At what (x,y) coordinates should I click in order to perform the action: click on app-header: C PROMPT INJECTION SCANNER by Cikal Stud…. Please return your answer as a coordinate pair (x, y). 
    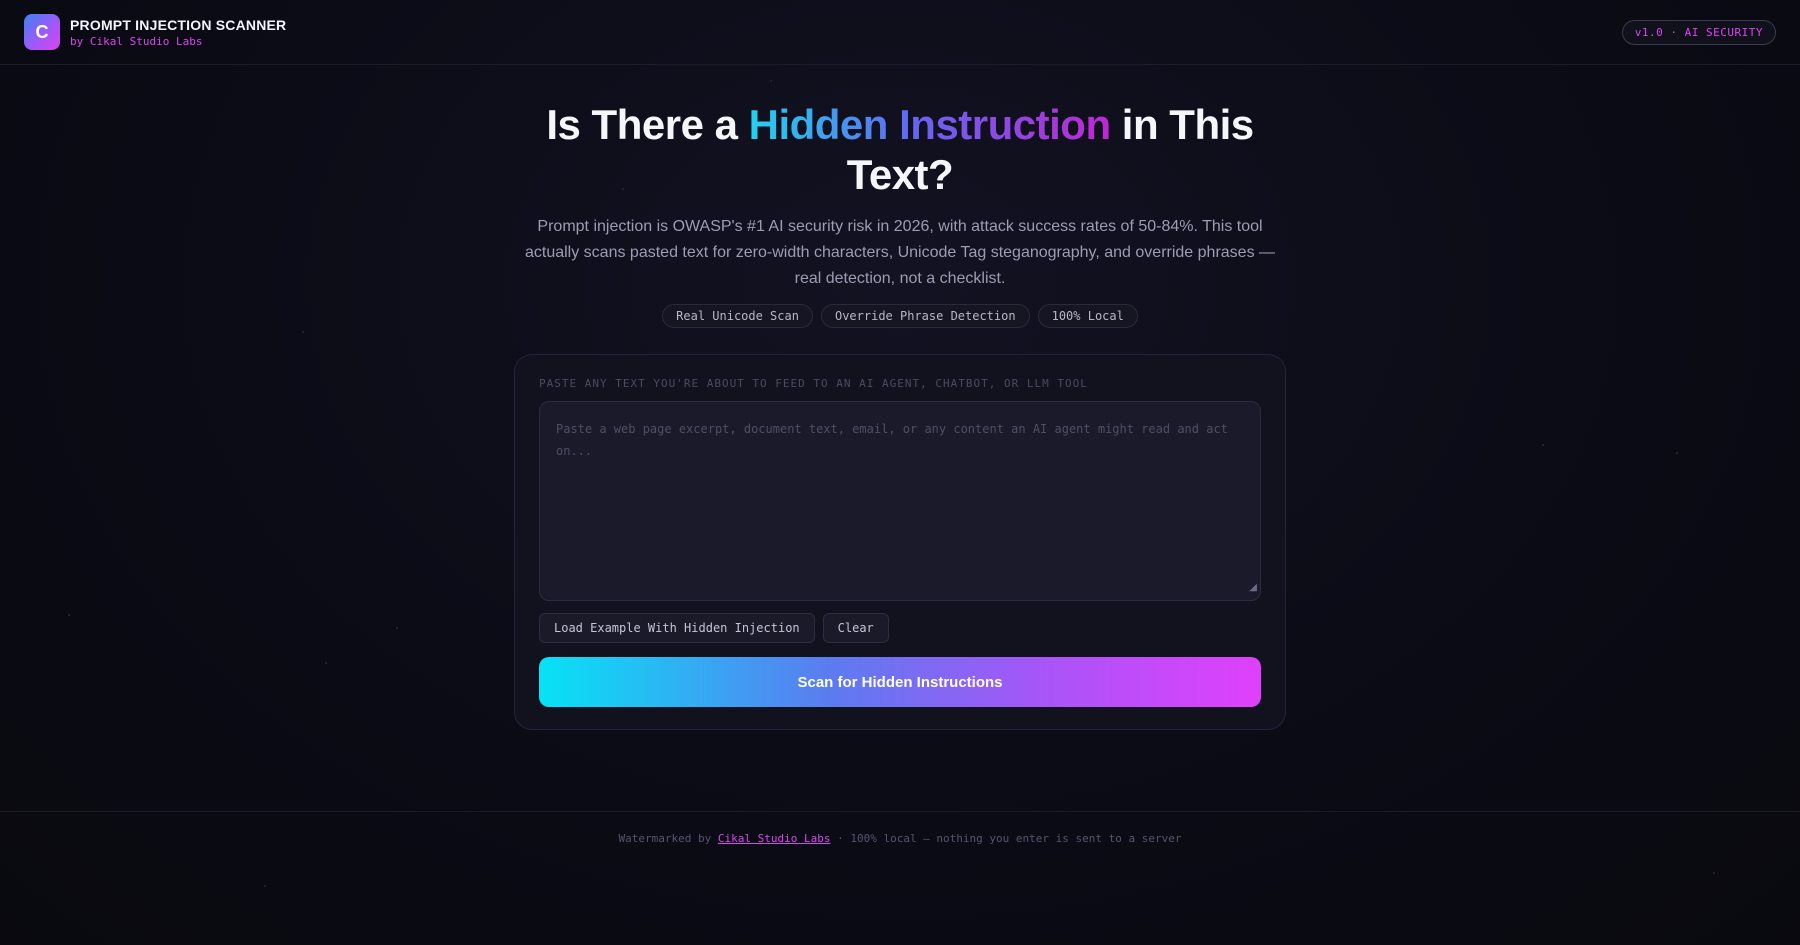
    Looking at the image, I should click on (900, 32).